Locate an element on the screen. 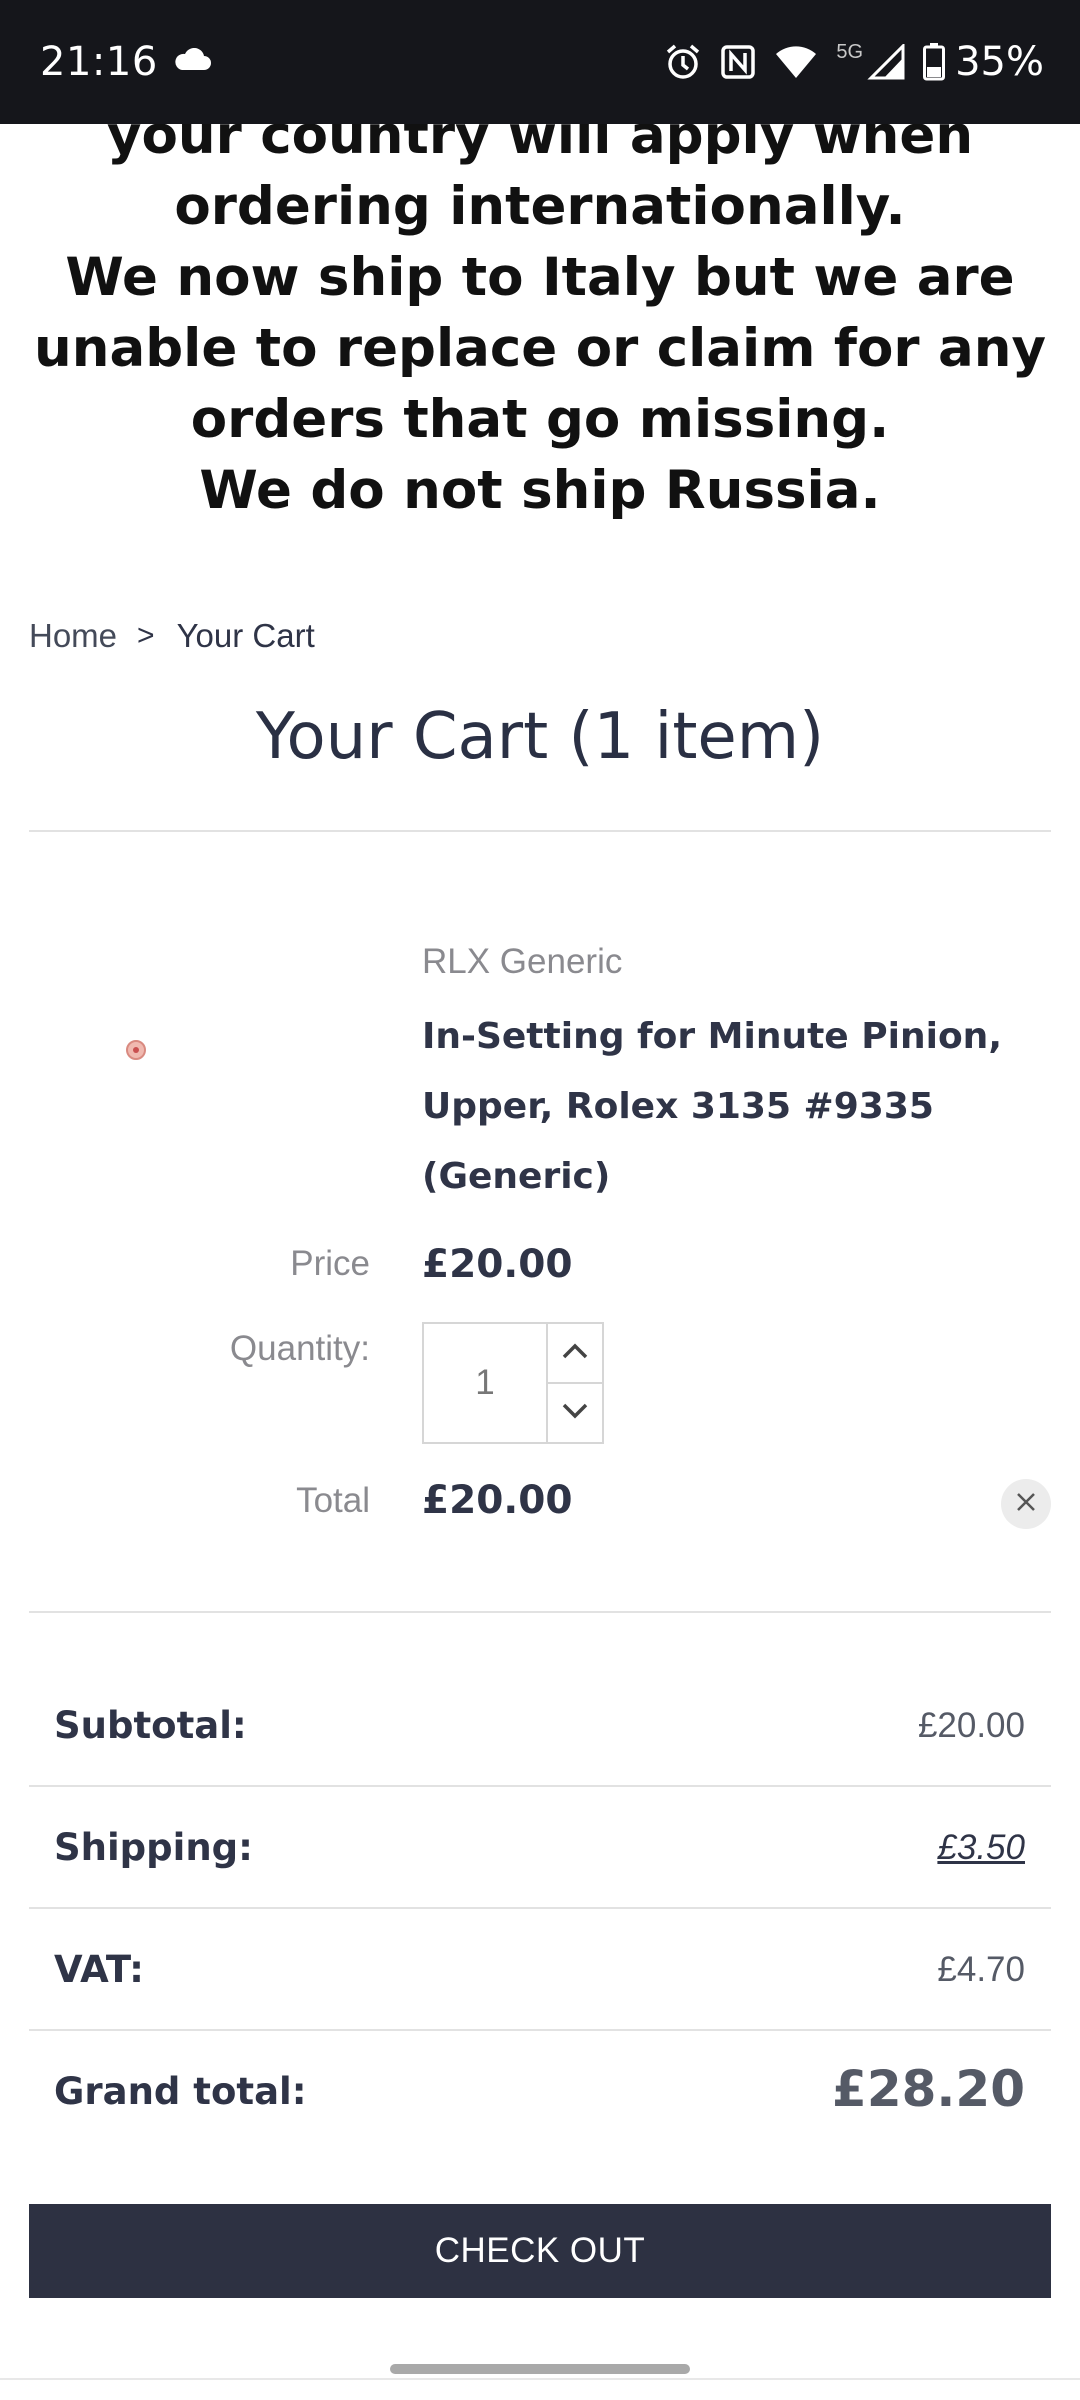 Image resolution: width=1080 pixels, height=2400 pixels. product-name-line: Upper, Rolex 3135 #9335 is located at coordinates (678, 1106).